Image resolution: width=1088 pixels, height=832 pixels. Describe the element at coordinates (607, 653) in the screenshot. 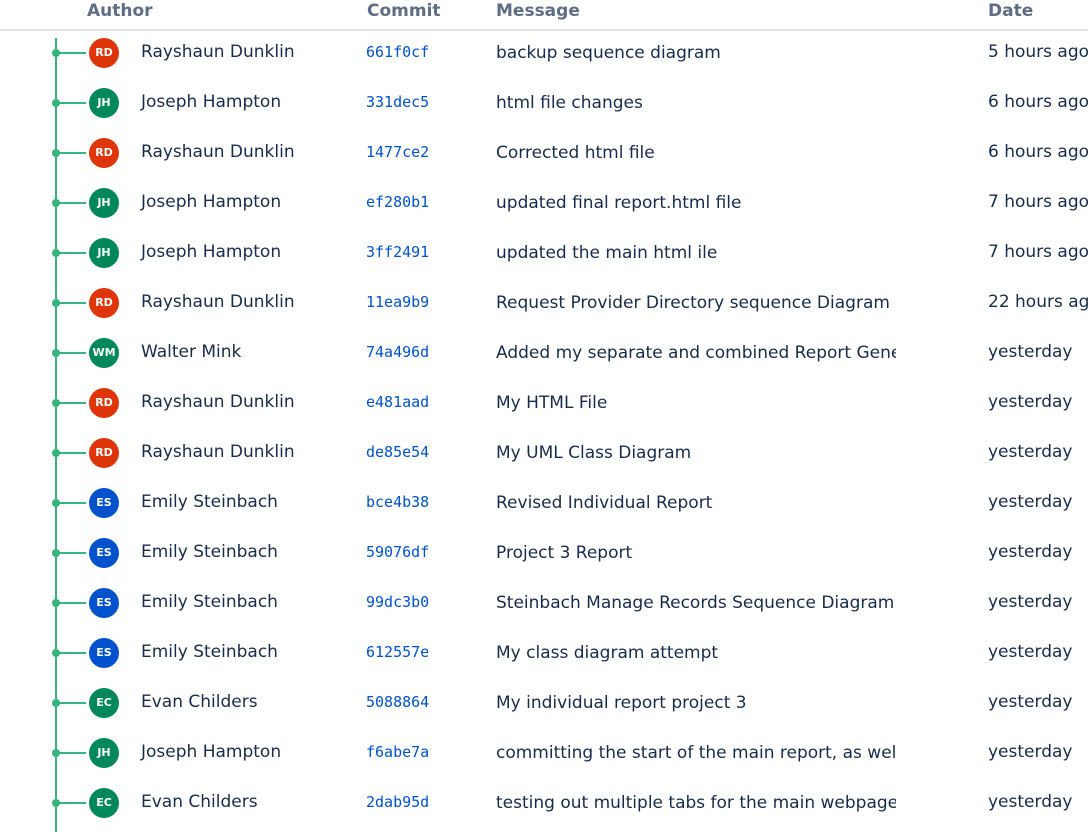

I see `commit-message: My class diagram attempt` at that location.